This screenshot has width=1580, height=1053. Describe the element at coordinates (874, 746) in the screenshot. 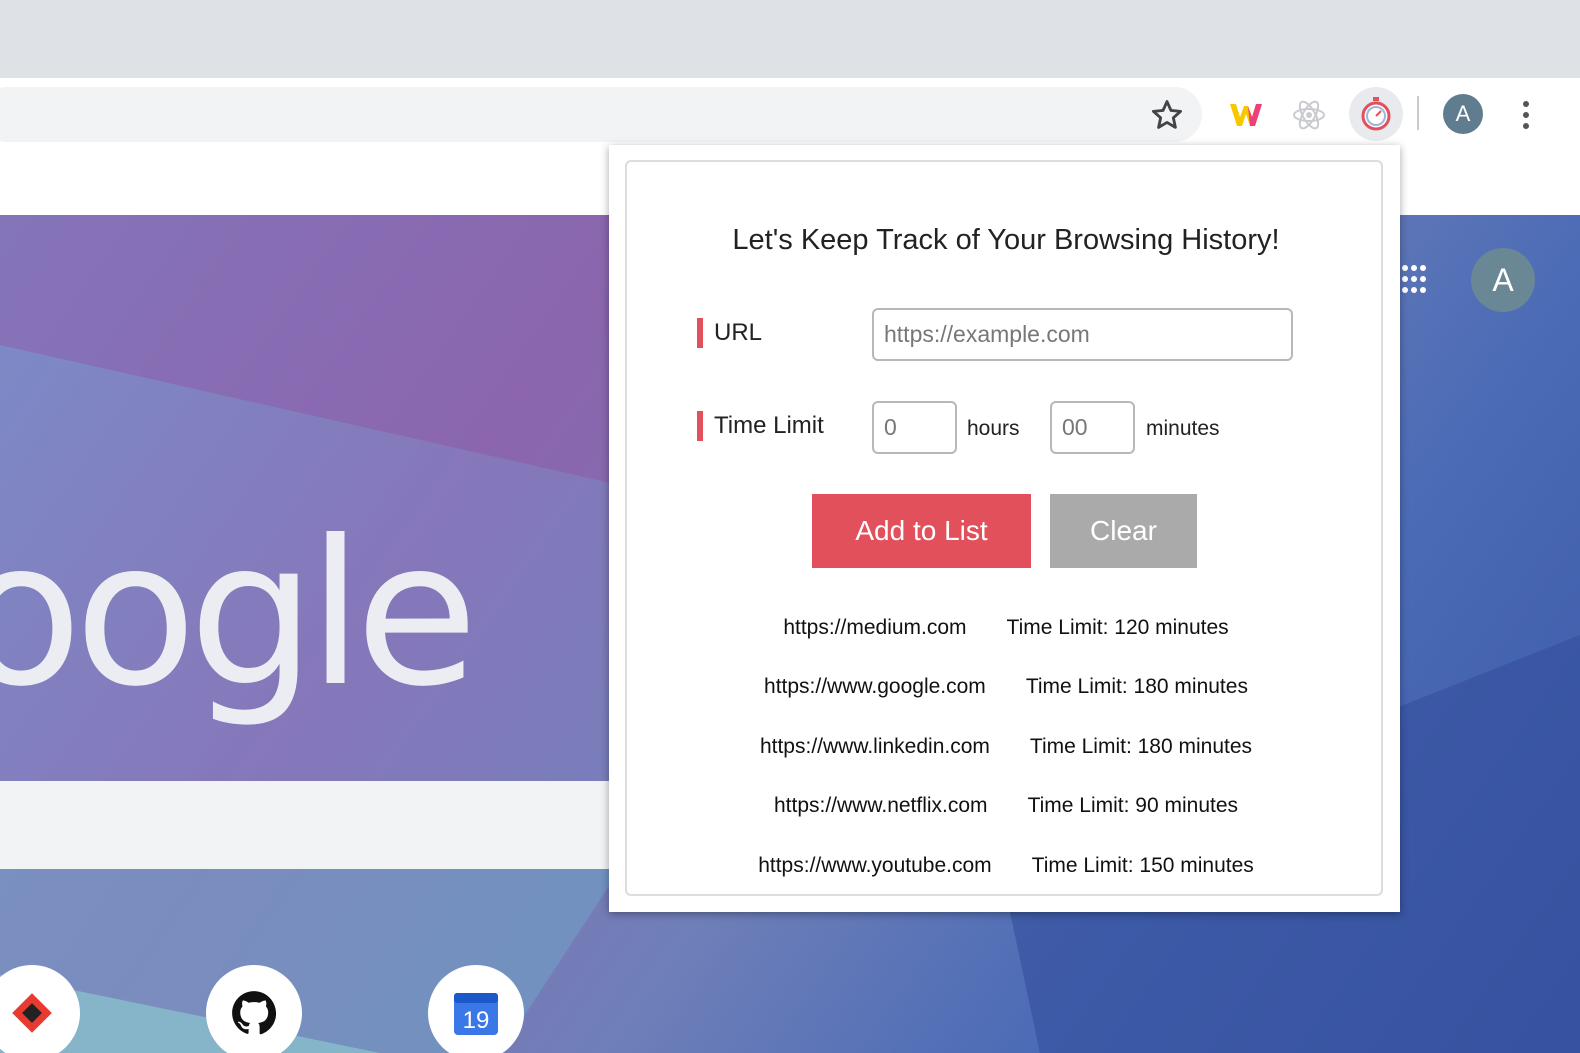

I see `entry-url: https://www.linkedin.com` at that location.